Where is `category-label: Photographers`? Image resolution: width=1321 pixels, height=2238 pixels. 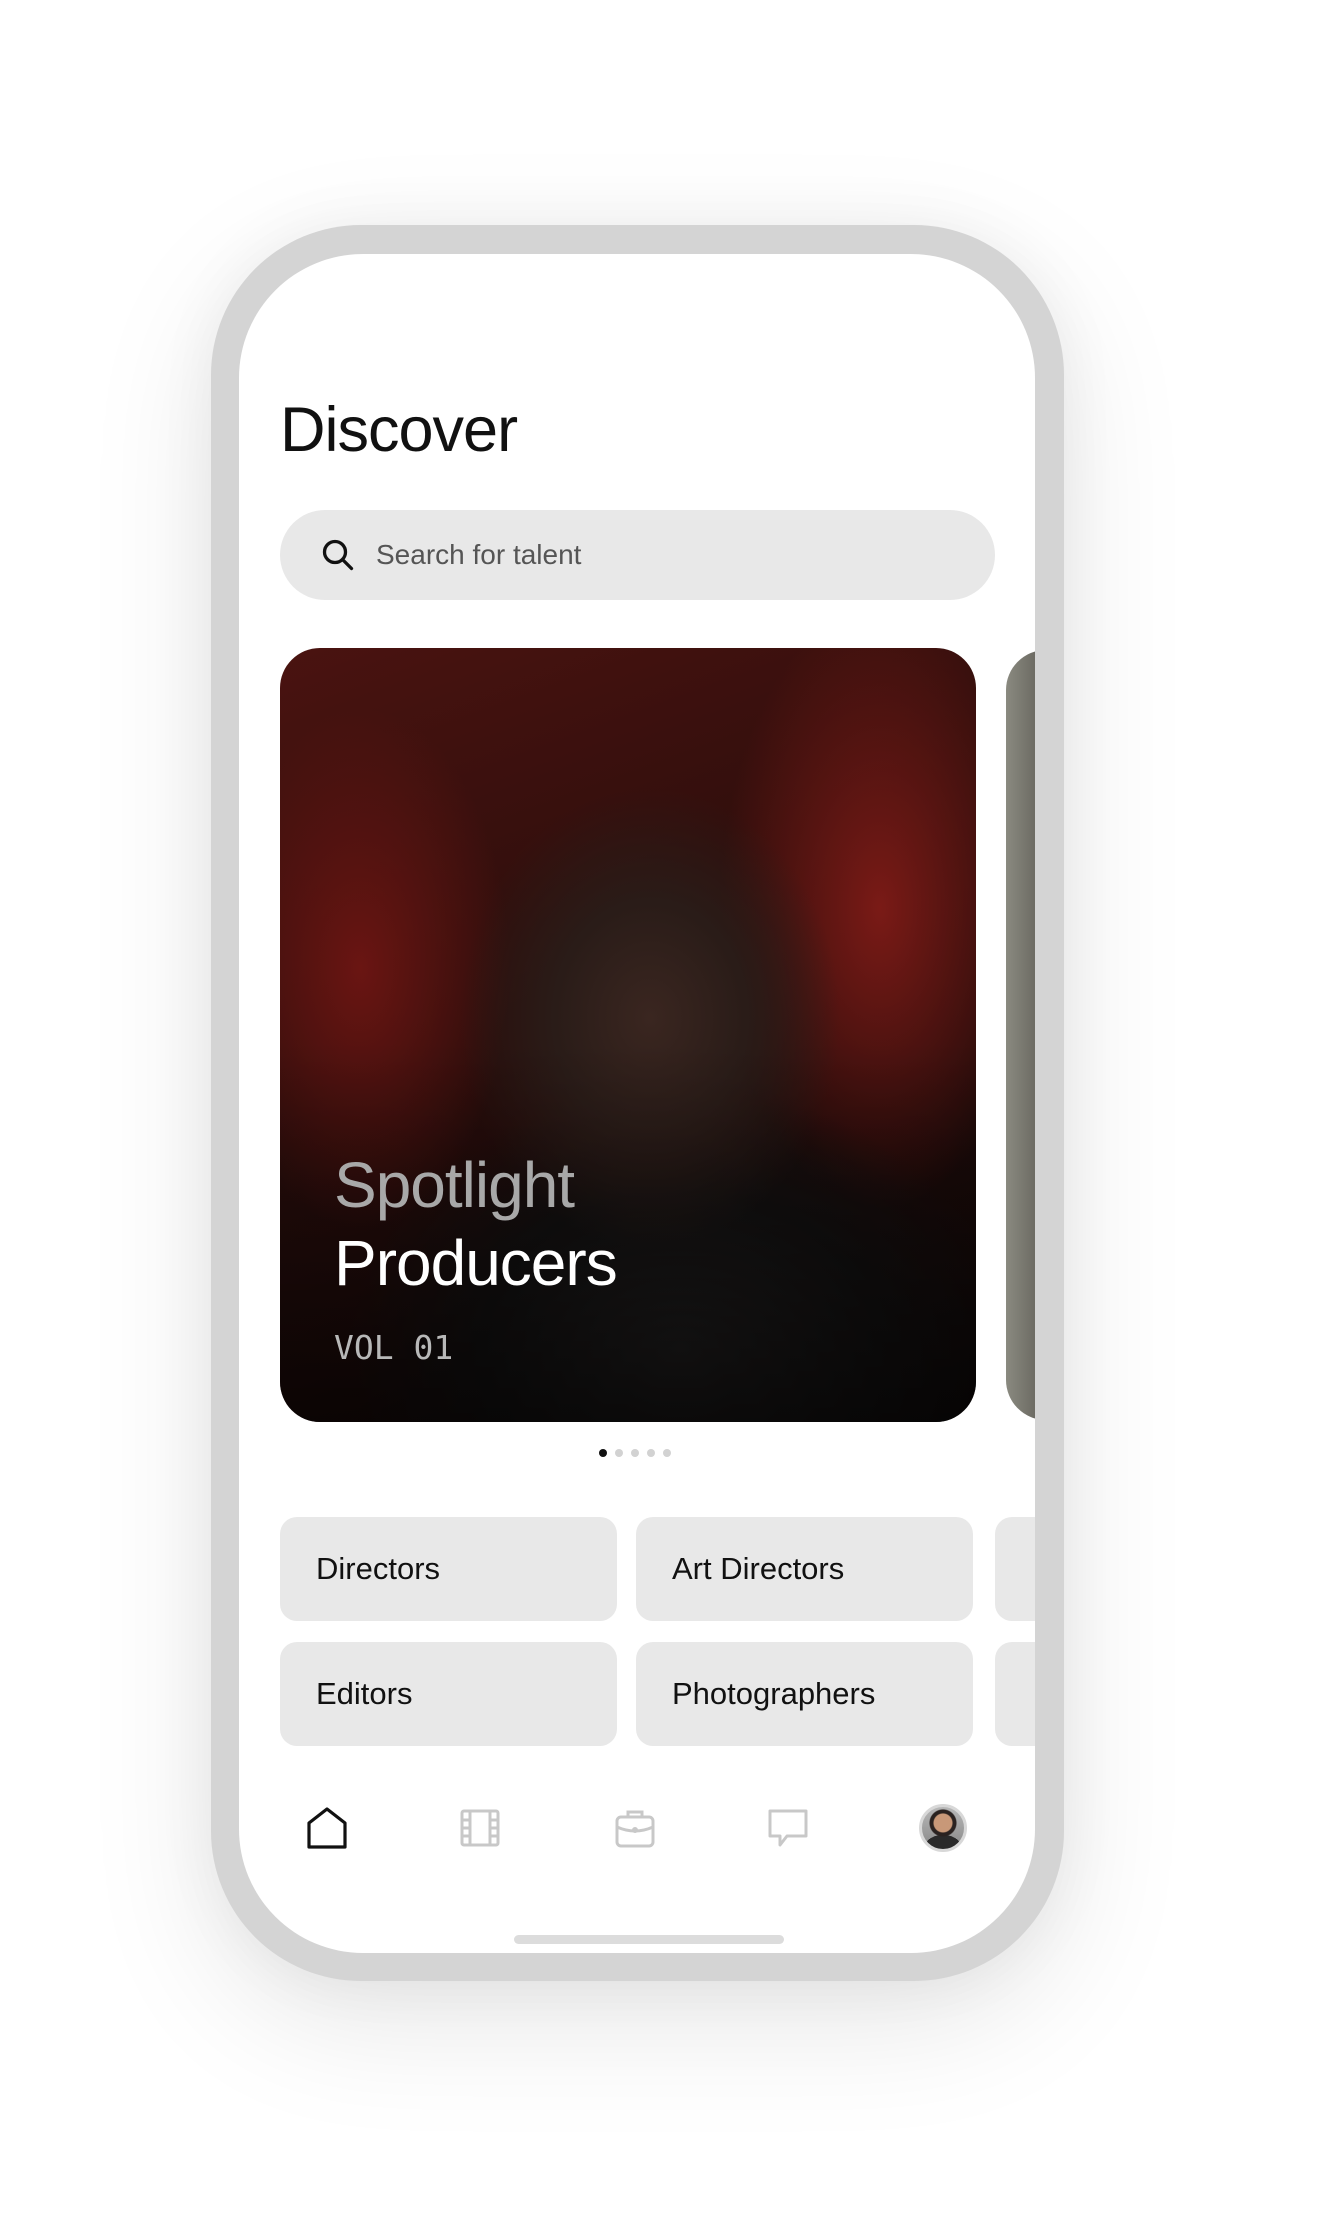 category-label: Photographers is located at coordinates (774, 1693).